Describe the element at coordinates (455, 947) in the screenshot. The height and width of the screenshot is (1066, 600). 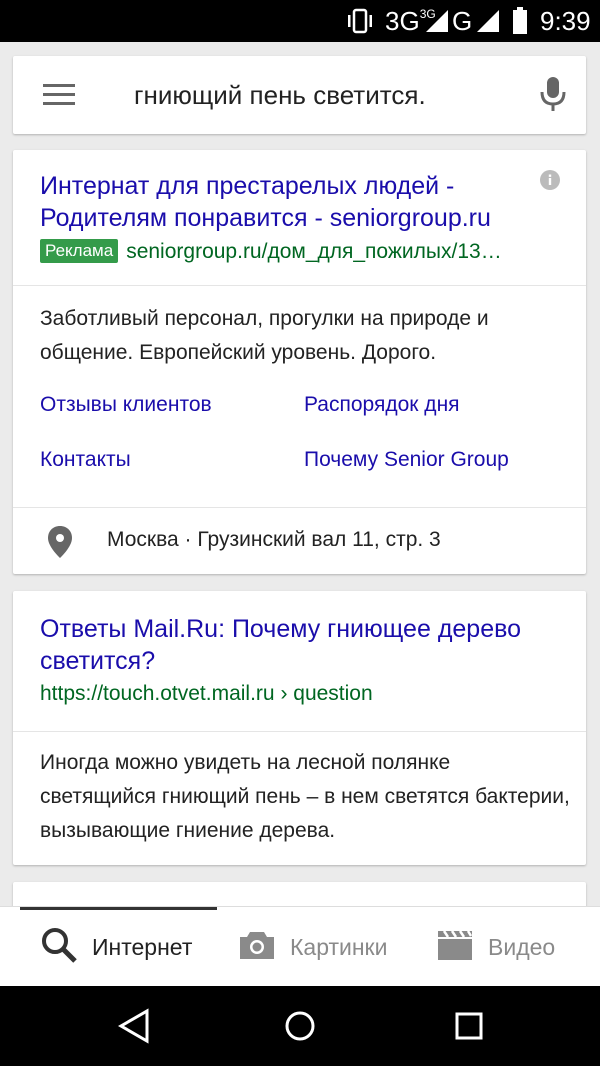
I see `video-icon` at that location.